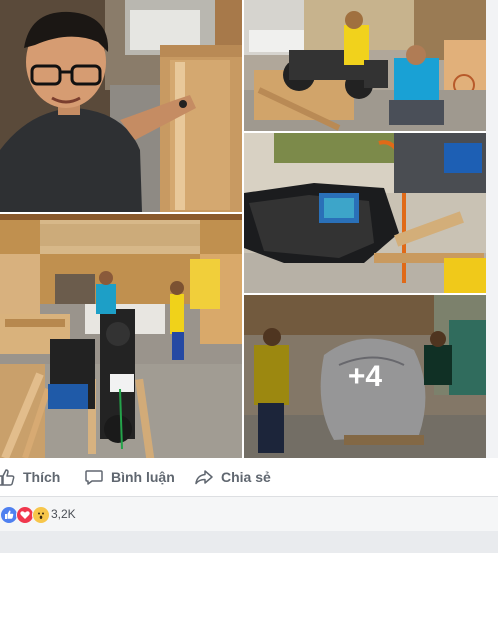  I want to click on more-photos-overlay: +4, so click(365, 376).